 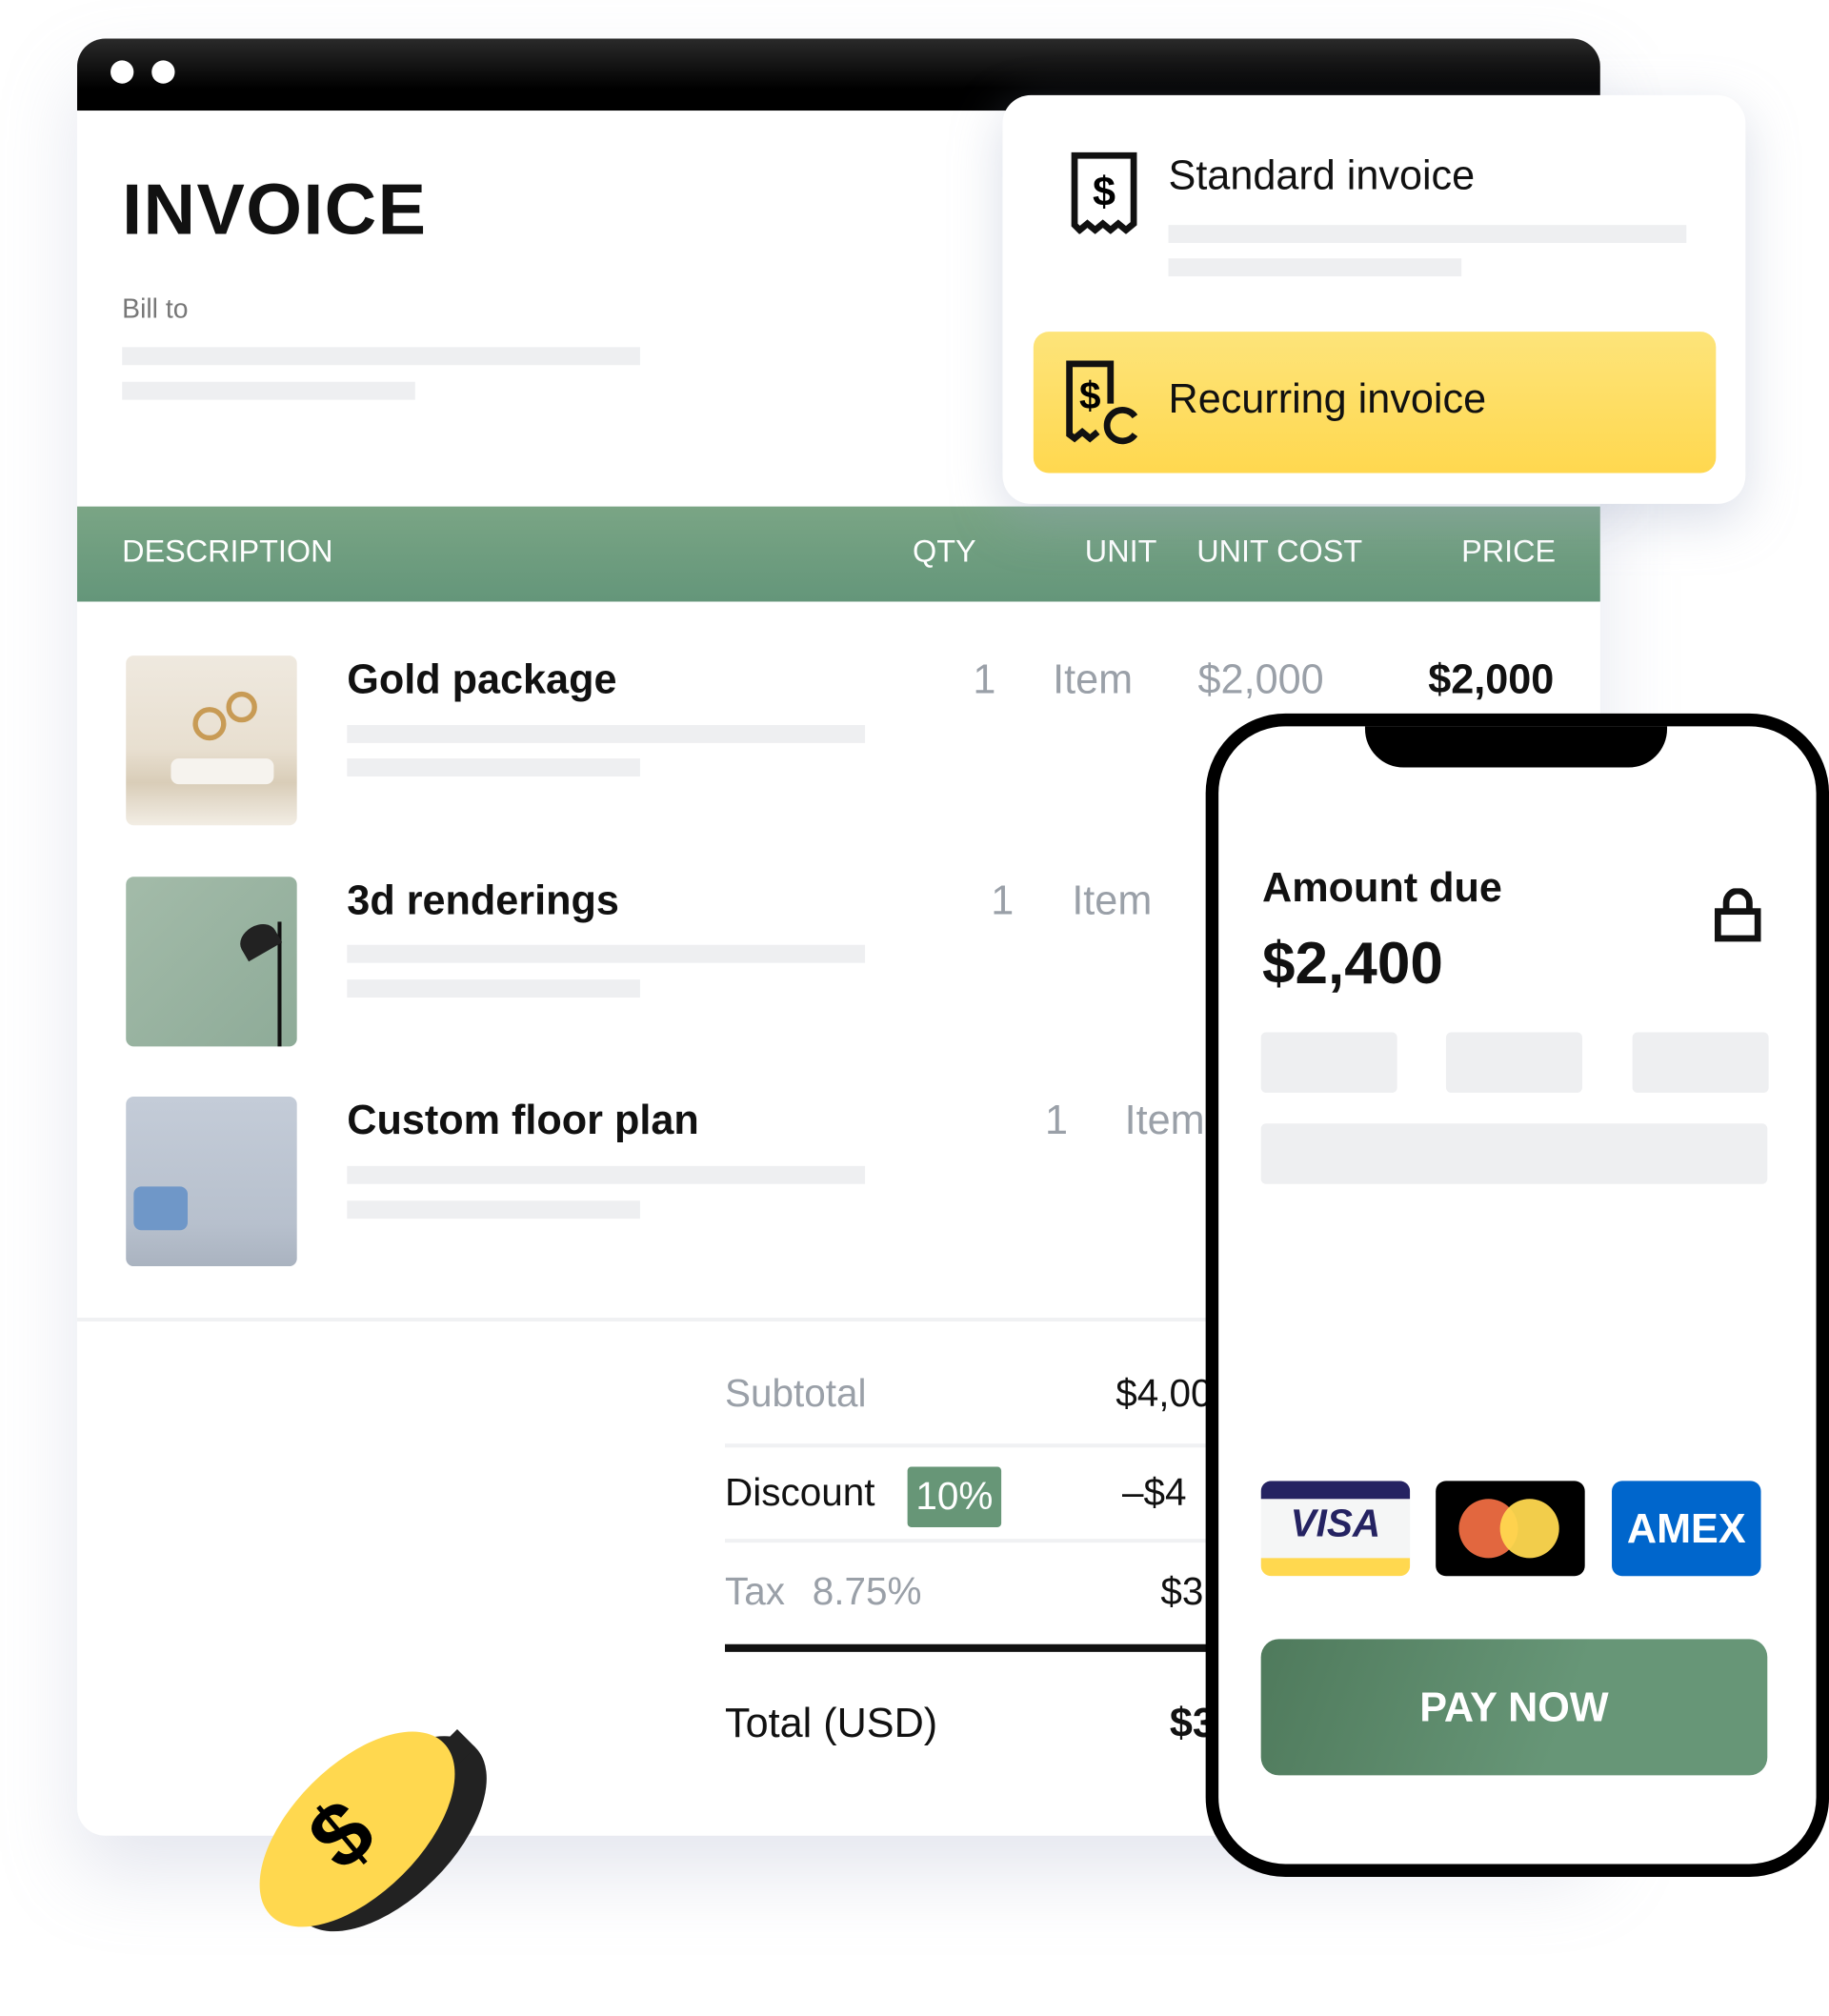 What do you see at coordinates (755, 1592) in the screenshot?
I see `tax-label: Tax` at bounding box center [755, 1592].